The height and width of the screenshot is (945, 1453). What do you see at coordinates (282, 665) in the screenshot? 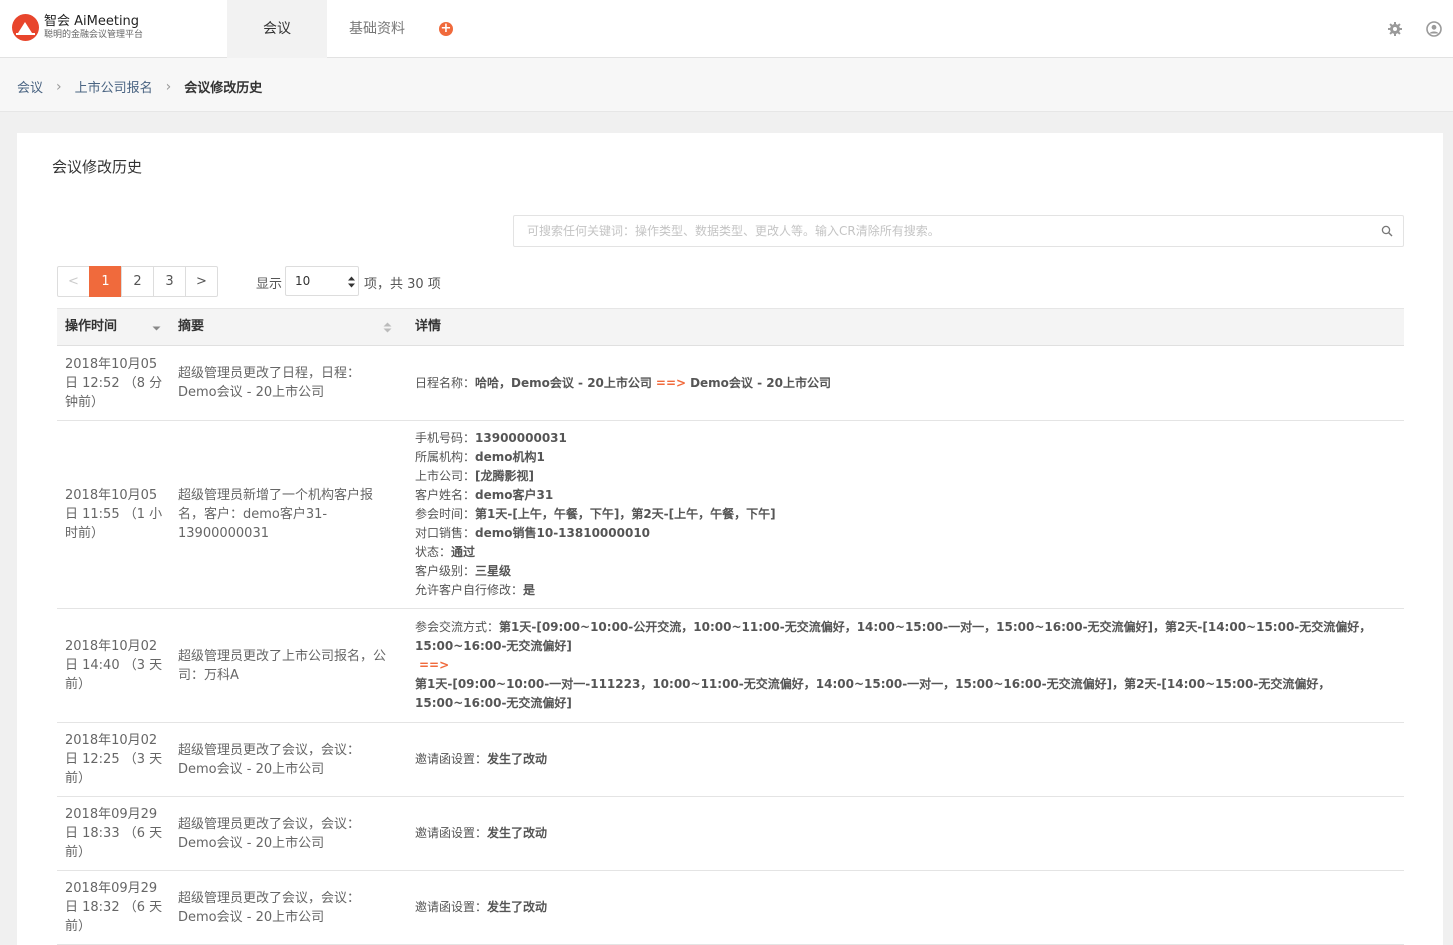
I see `row-summary: 超级管理员更改了上市公司报名，公司：万科A` at bounding box center [282, 665].